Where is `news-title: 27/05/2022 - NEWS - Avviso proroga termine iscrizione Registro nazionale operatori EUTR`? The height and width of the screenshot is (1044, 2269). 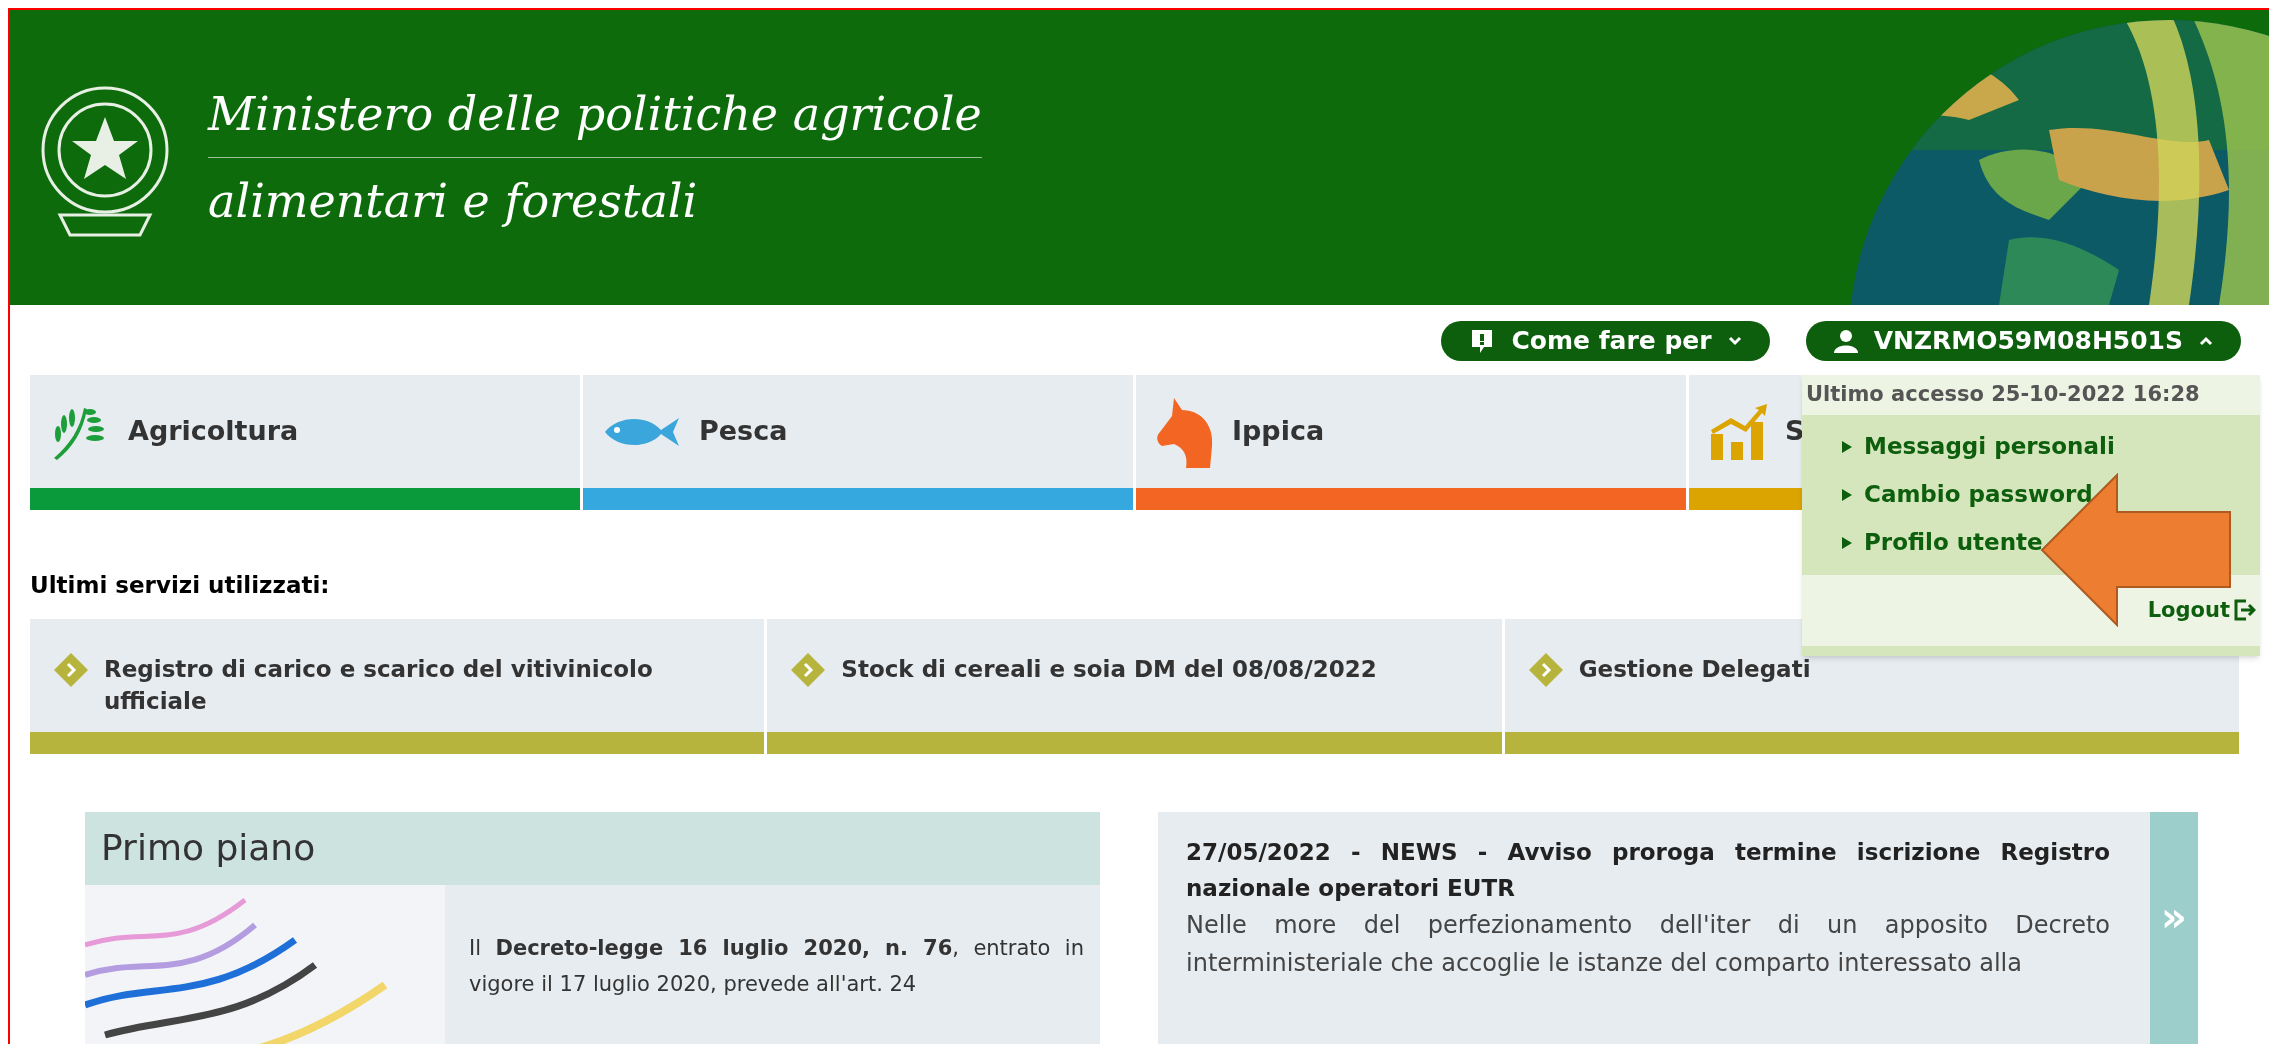 news-title: 27/05/2022 - NEWS - Avviso proroga termine iscrizione Registro nazionale operatori EUTR is located at coordinates (1648, 870).